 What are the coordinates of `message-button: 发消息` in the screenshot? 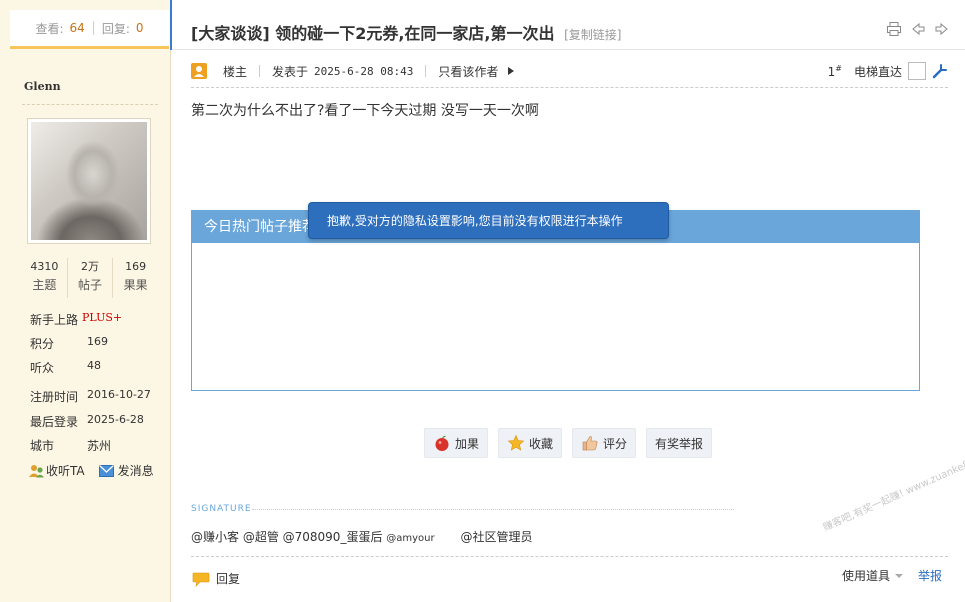 It's located at (126, 470).